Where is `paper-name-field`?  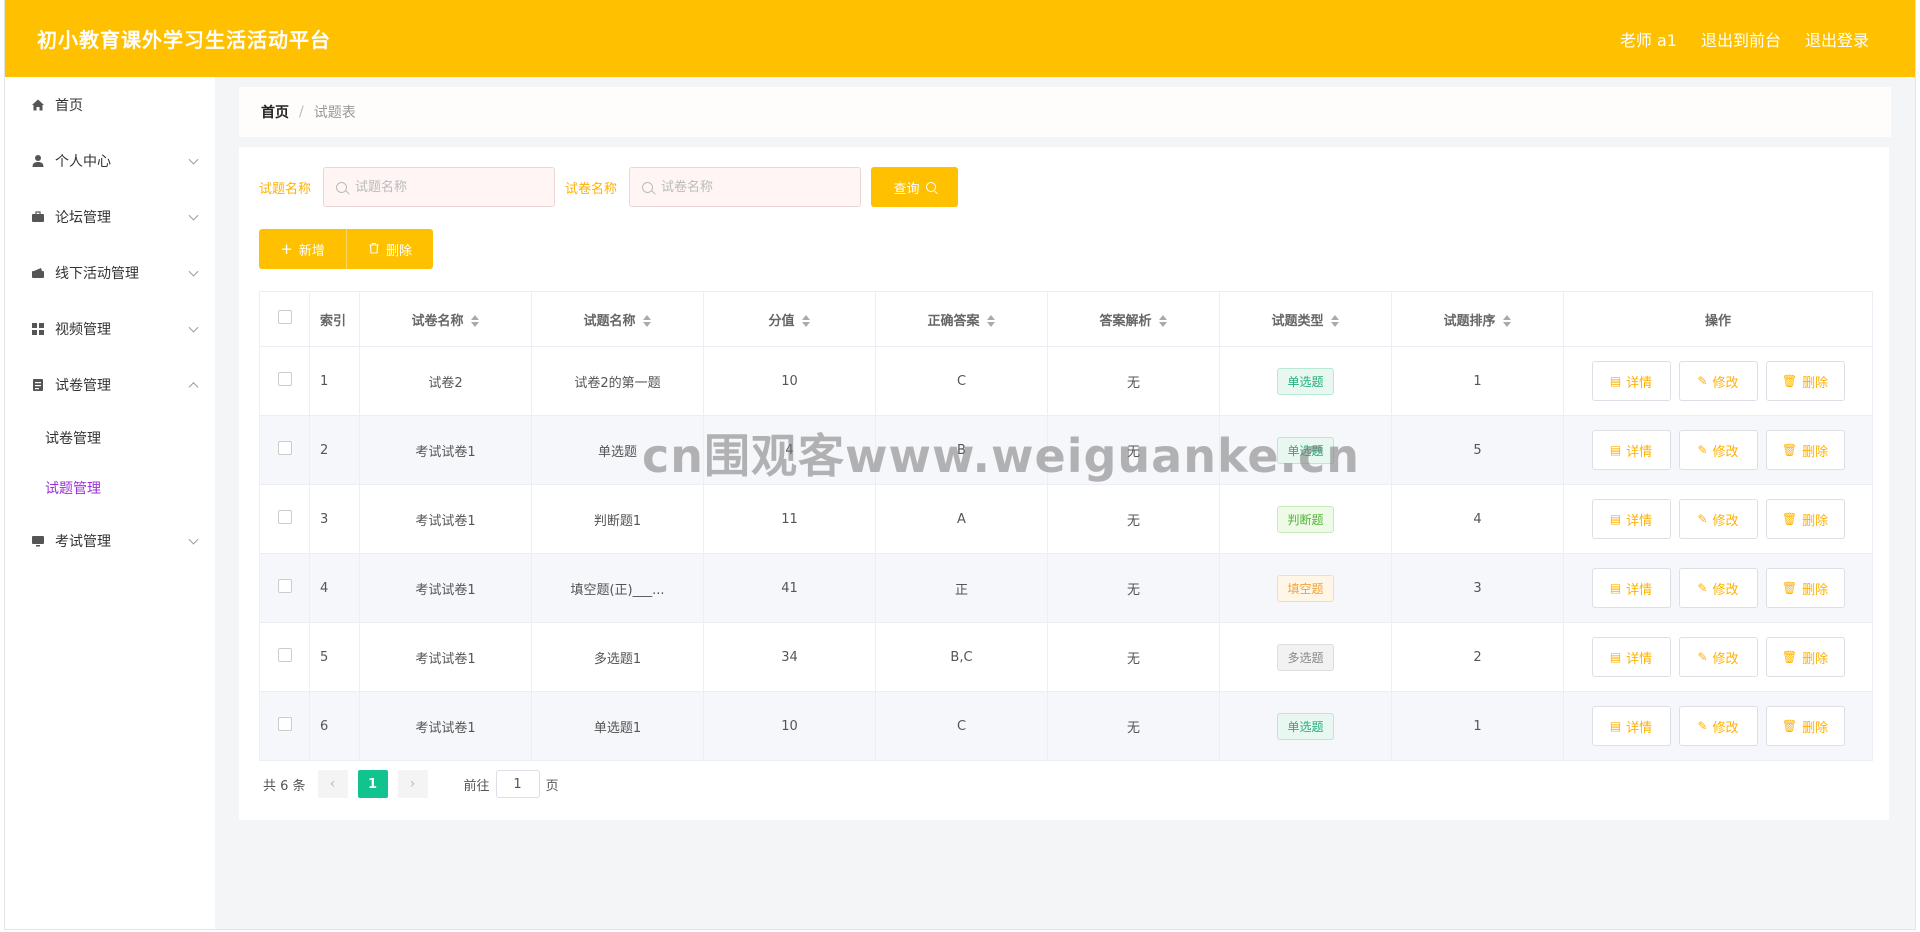
paper-name-field is located at coordinates (745, 187).